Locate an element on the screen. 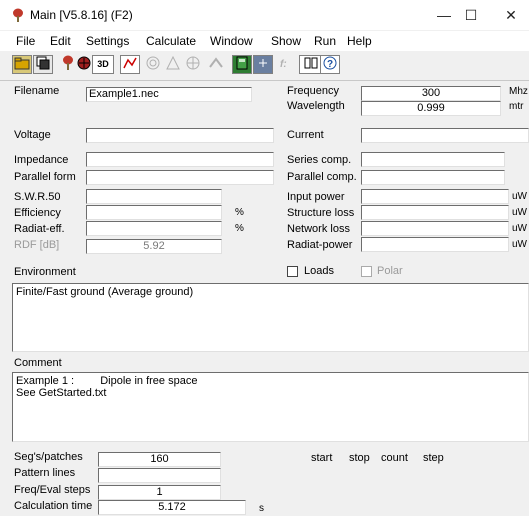 The image size is (529, 516). radiat-power-field is located at coordinates (435, 244).